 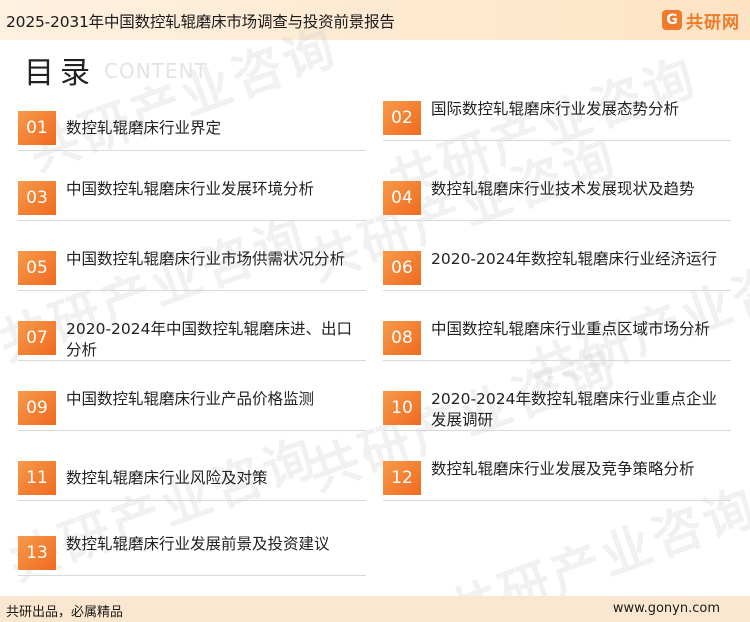 I want to click on toc-item-label: 2020-2024年数控轧辊磨床行业重点企业发展调研, so click(x=574, y=409).